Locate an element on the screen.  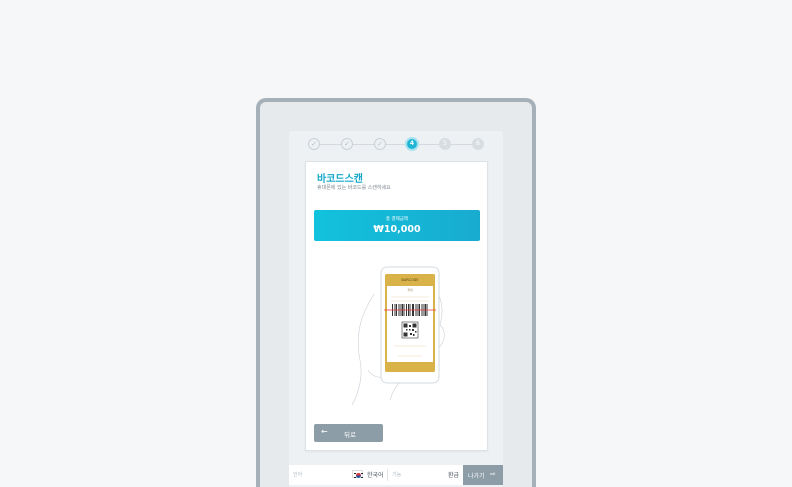
language-select: 한국어 is located at coordinates (375, 474).